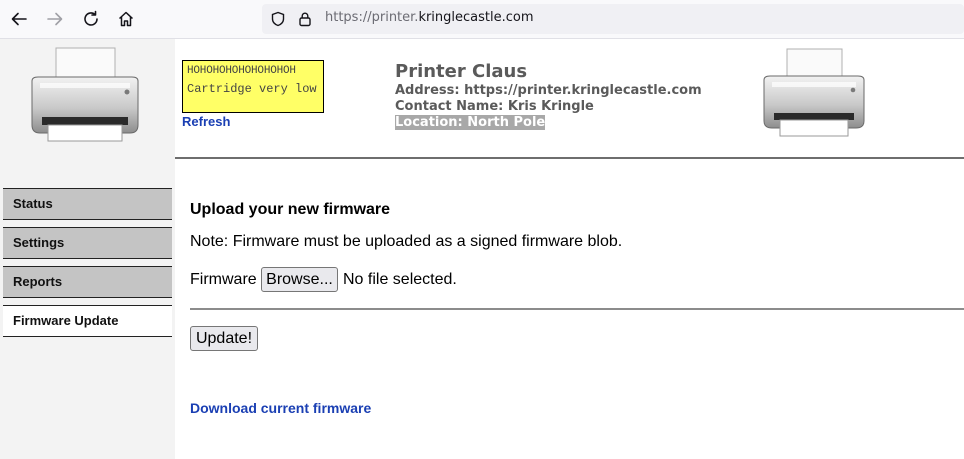 Image resolution: width=964 pixels, height=459 pixels. I want to click on sidebar-item-reports: Reports, so click(87, 282).